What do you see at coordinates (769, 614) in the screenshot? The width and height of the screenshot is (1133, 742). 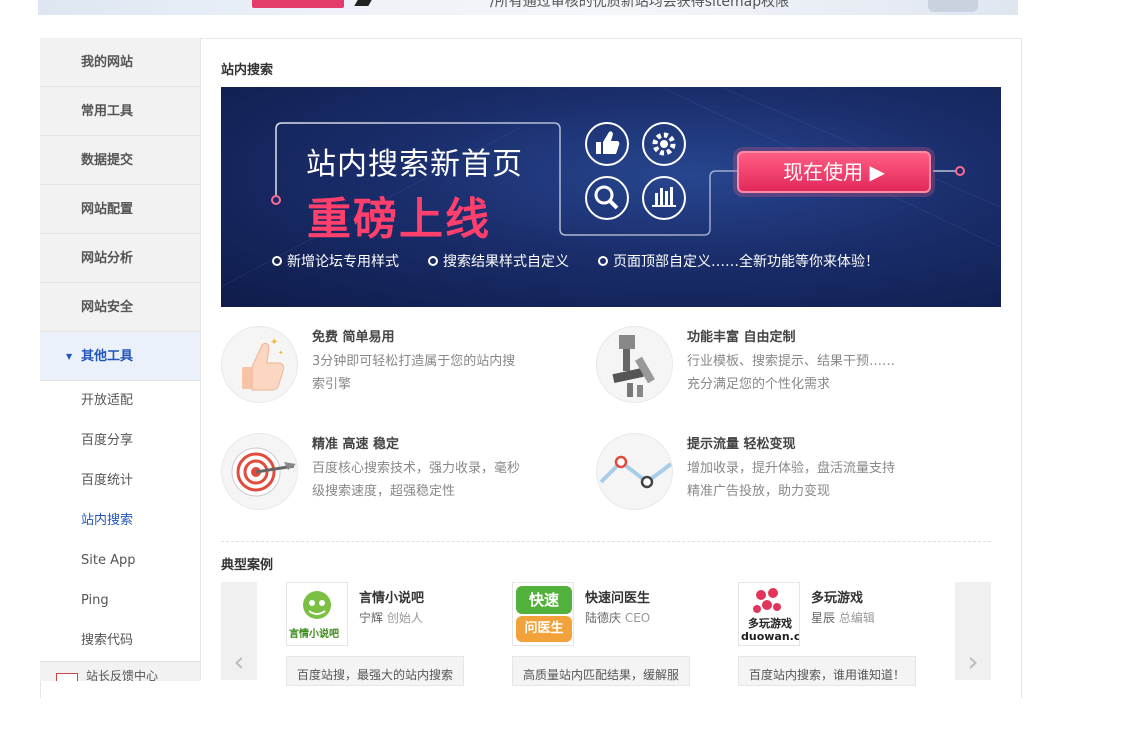 I see `case-logo: 多玩游戏 duowan.com` at bounding box center [769, 614].